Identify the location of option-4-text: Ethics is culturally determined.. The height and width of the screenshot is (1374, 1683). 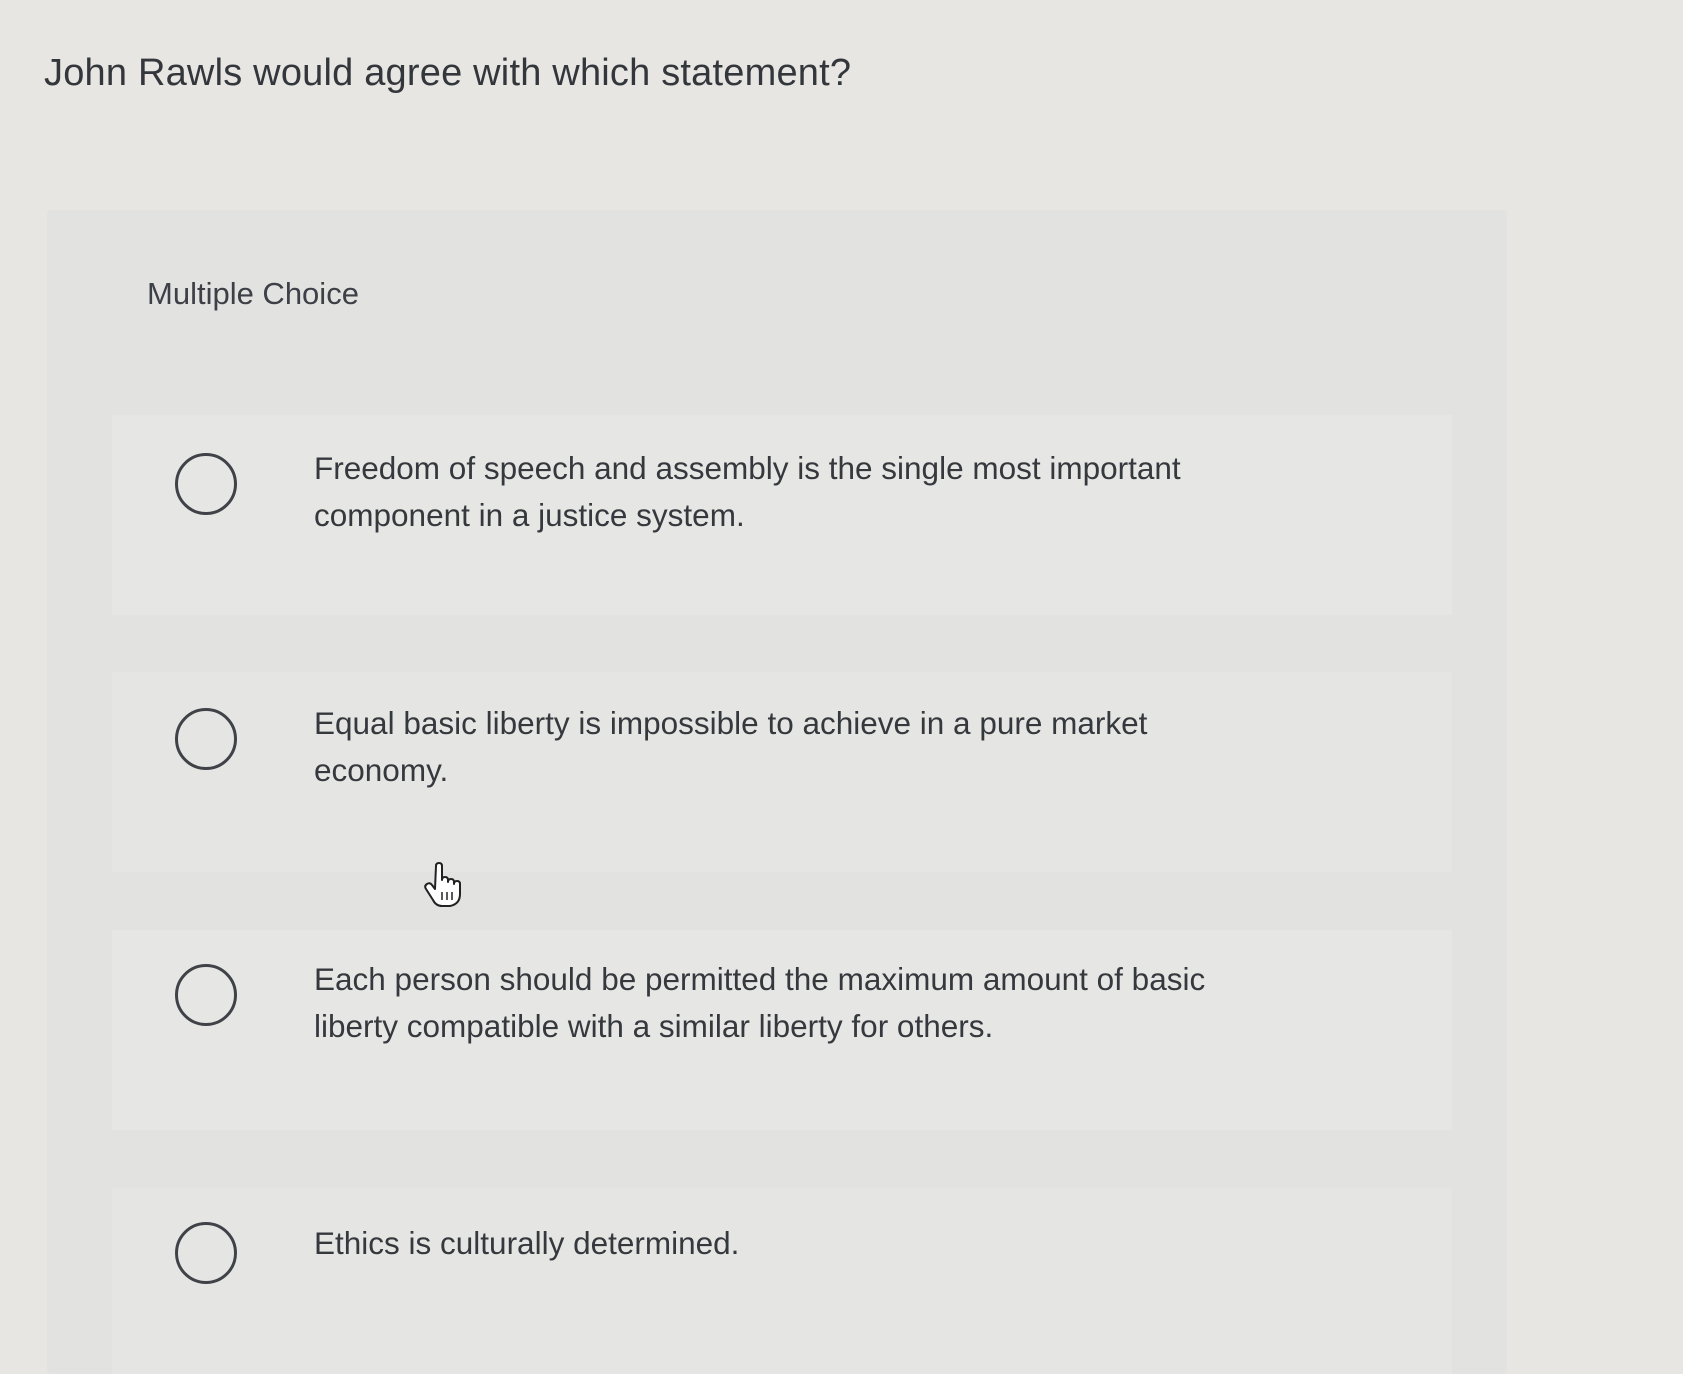
(794, 1243).